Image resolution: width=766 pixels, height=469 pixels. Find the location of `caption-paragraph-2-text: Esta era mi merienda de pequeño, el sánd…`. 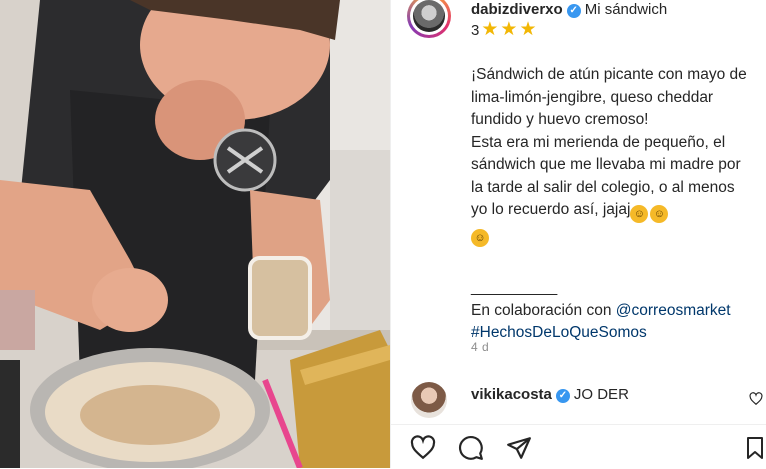

caption-paragraph-2-text: Esta era mi merienda de pequeño, el sánd… is located at coordinates (606, 176).